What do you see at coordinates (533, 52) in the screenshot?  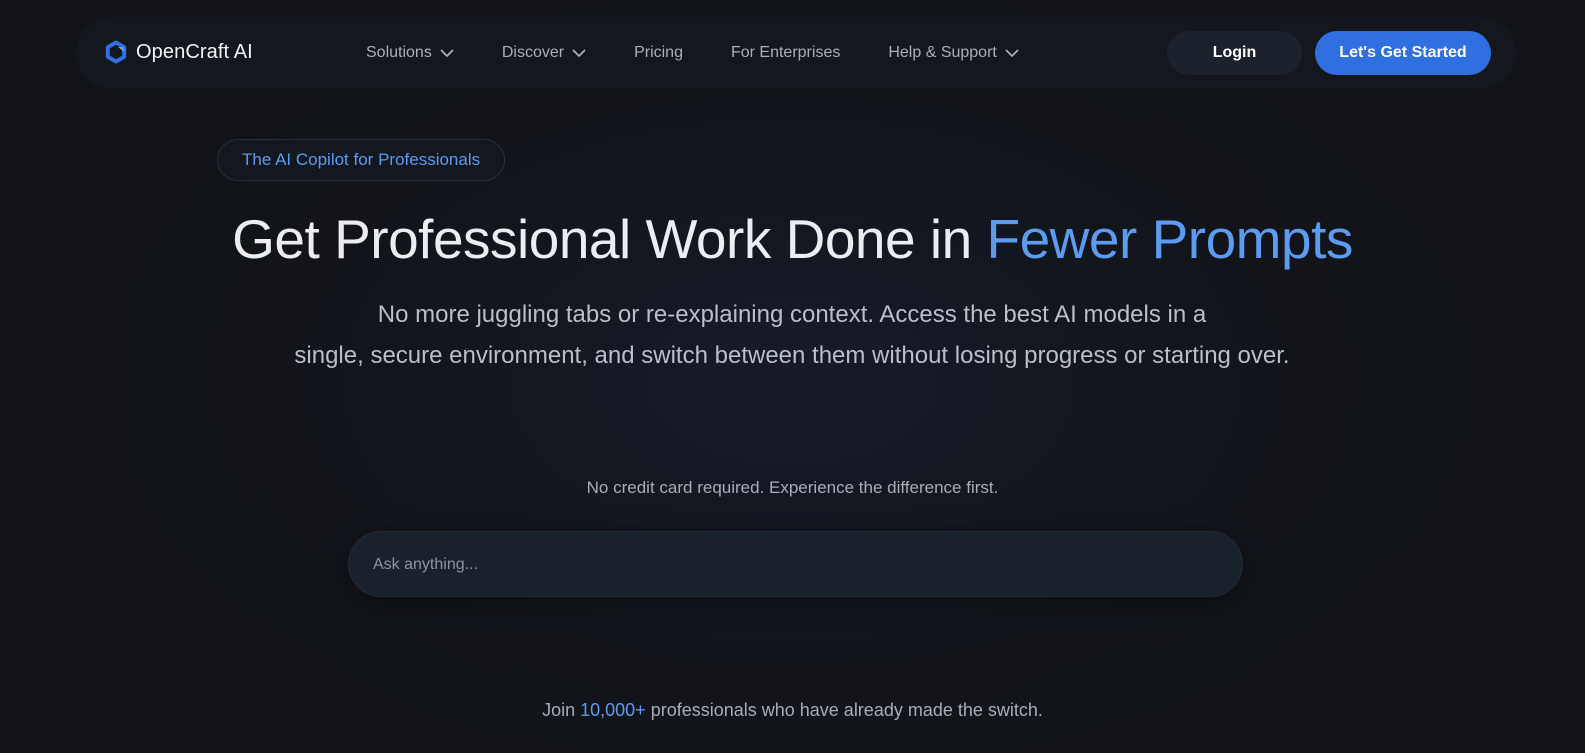 I see `nav-item-label: Discover` at bounding box center [533, 52].